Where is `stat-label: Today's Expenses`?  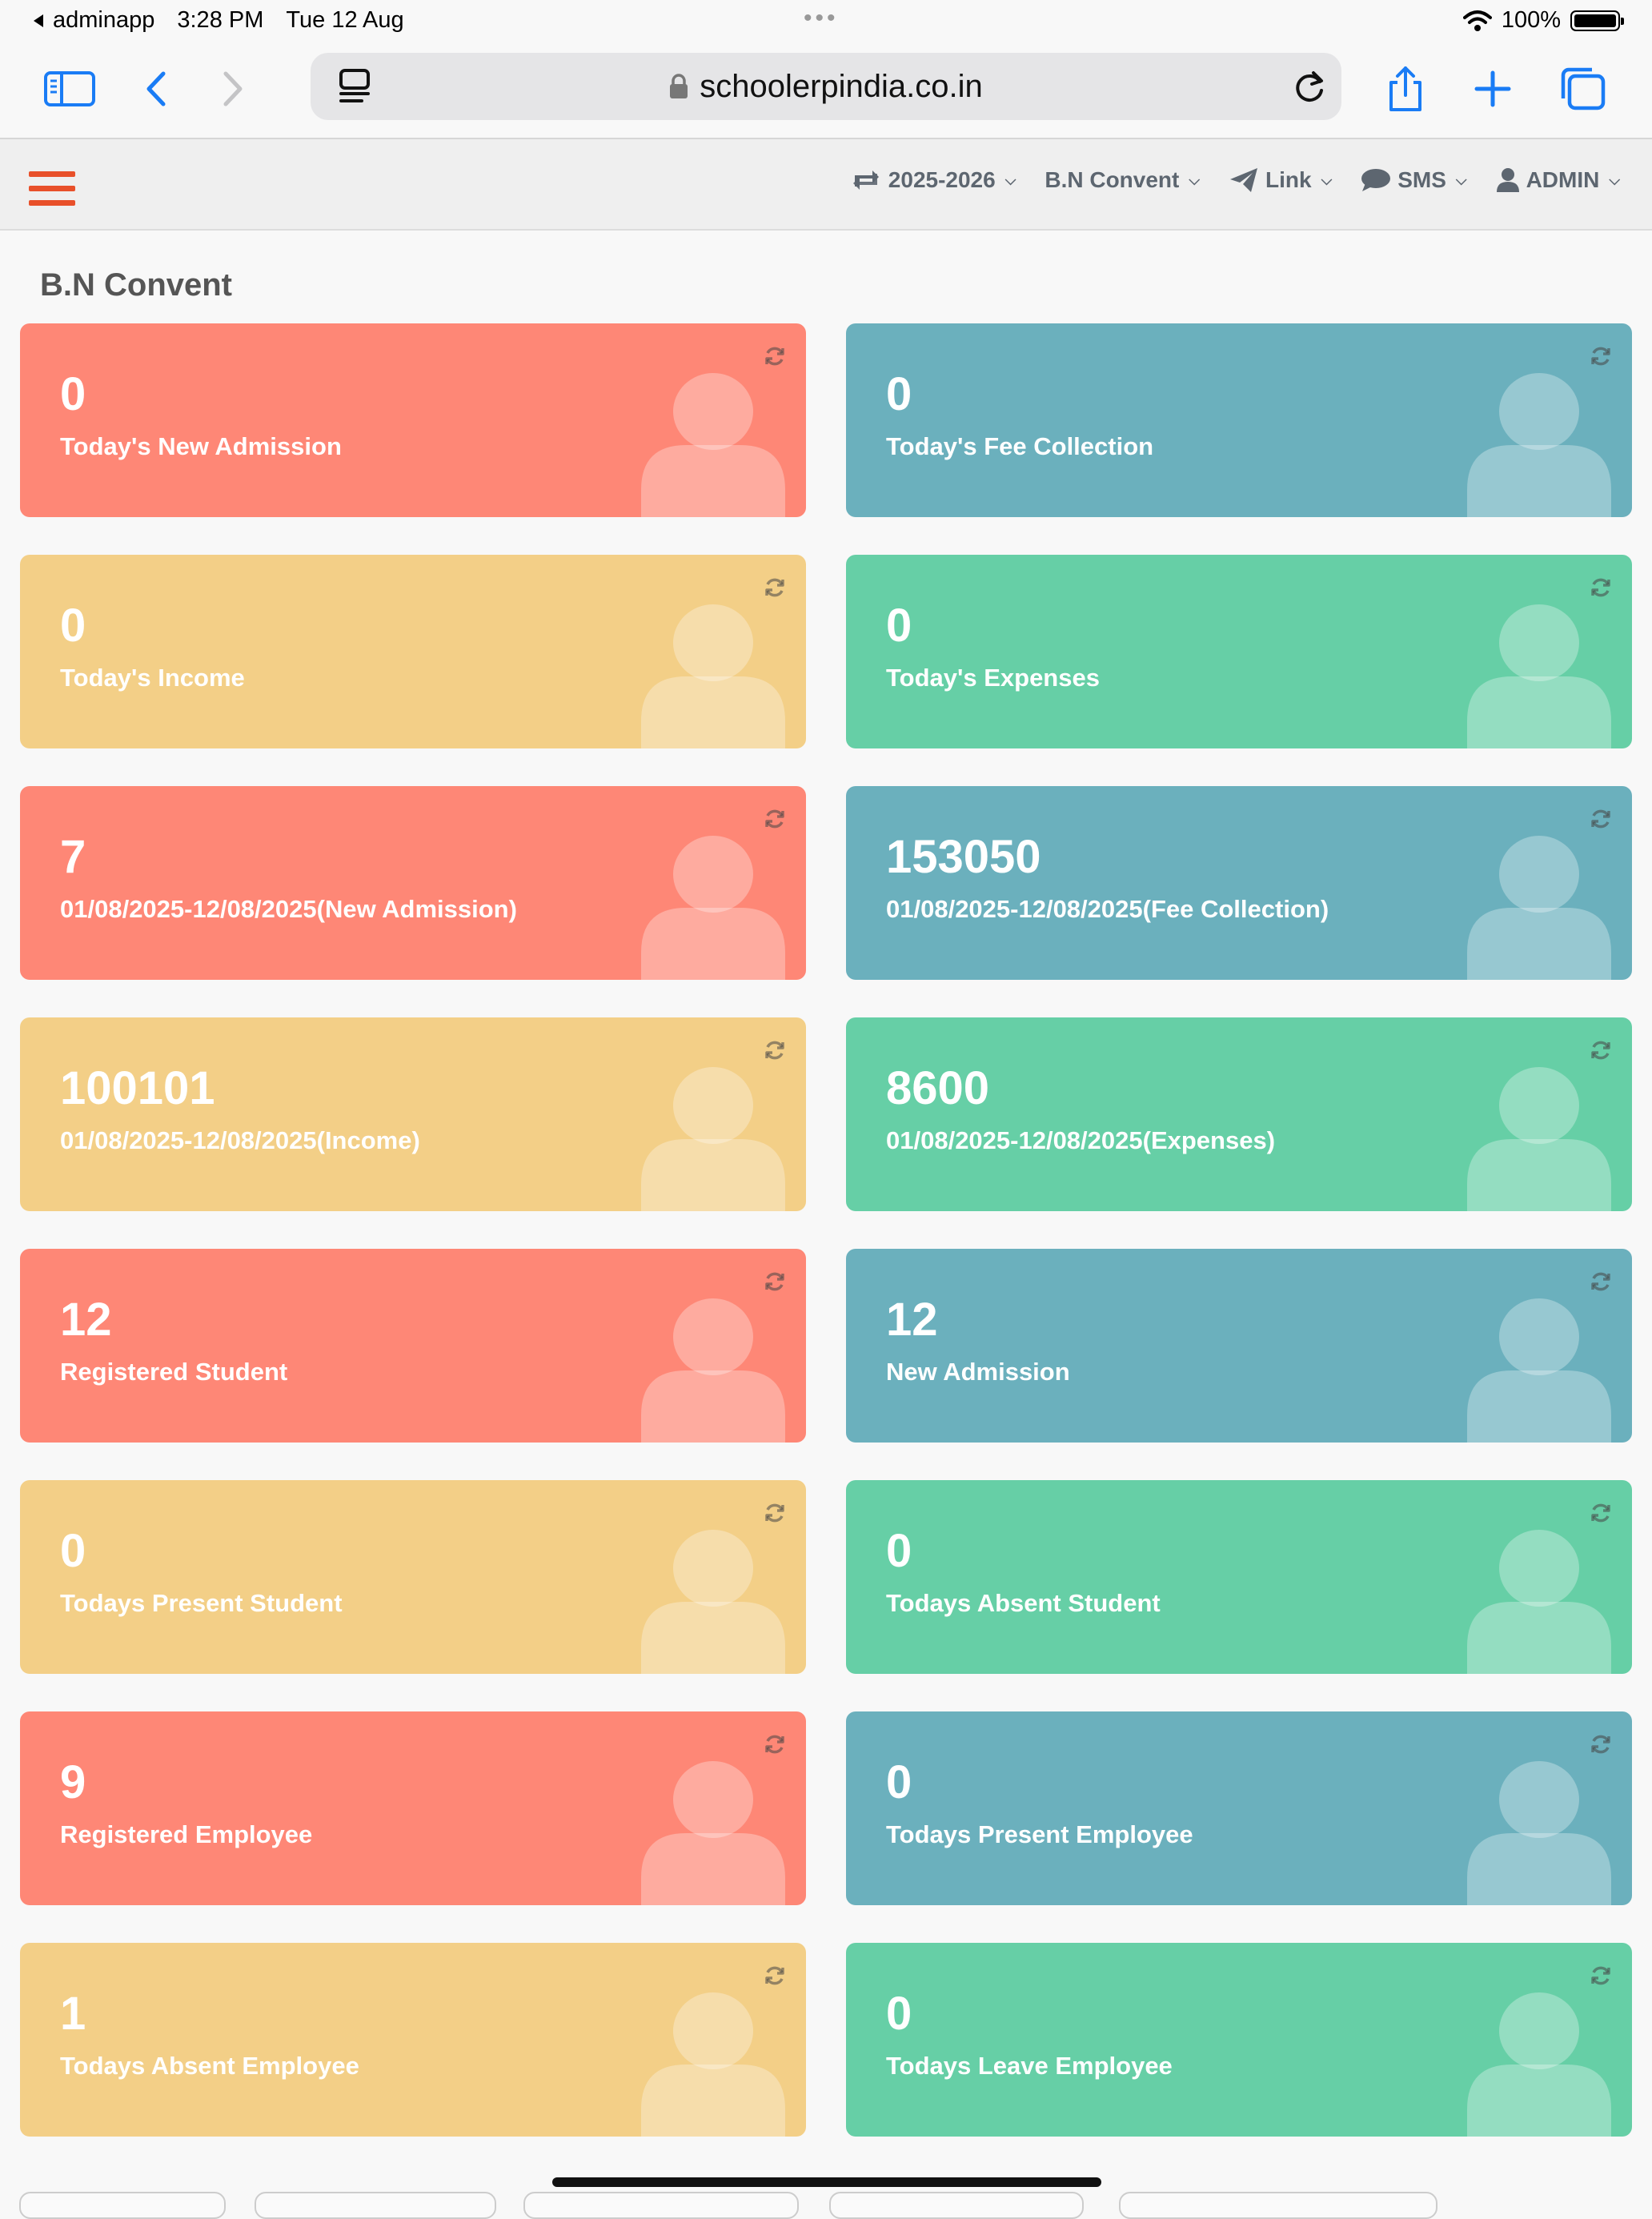
stat-label: Today's Expenses is located at coordinates (993, 678).